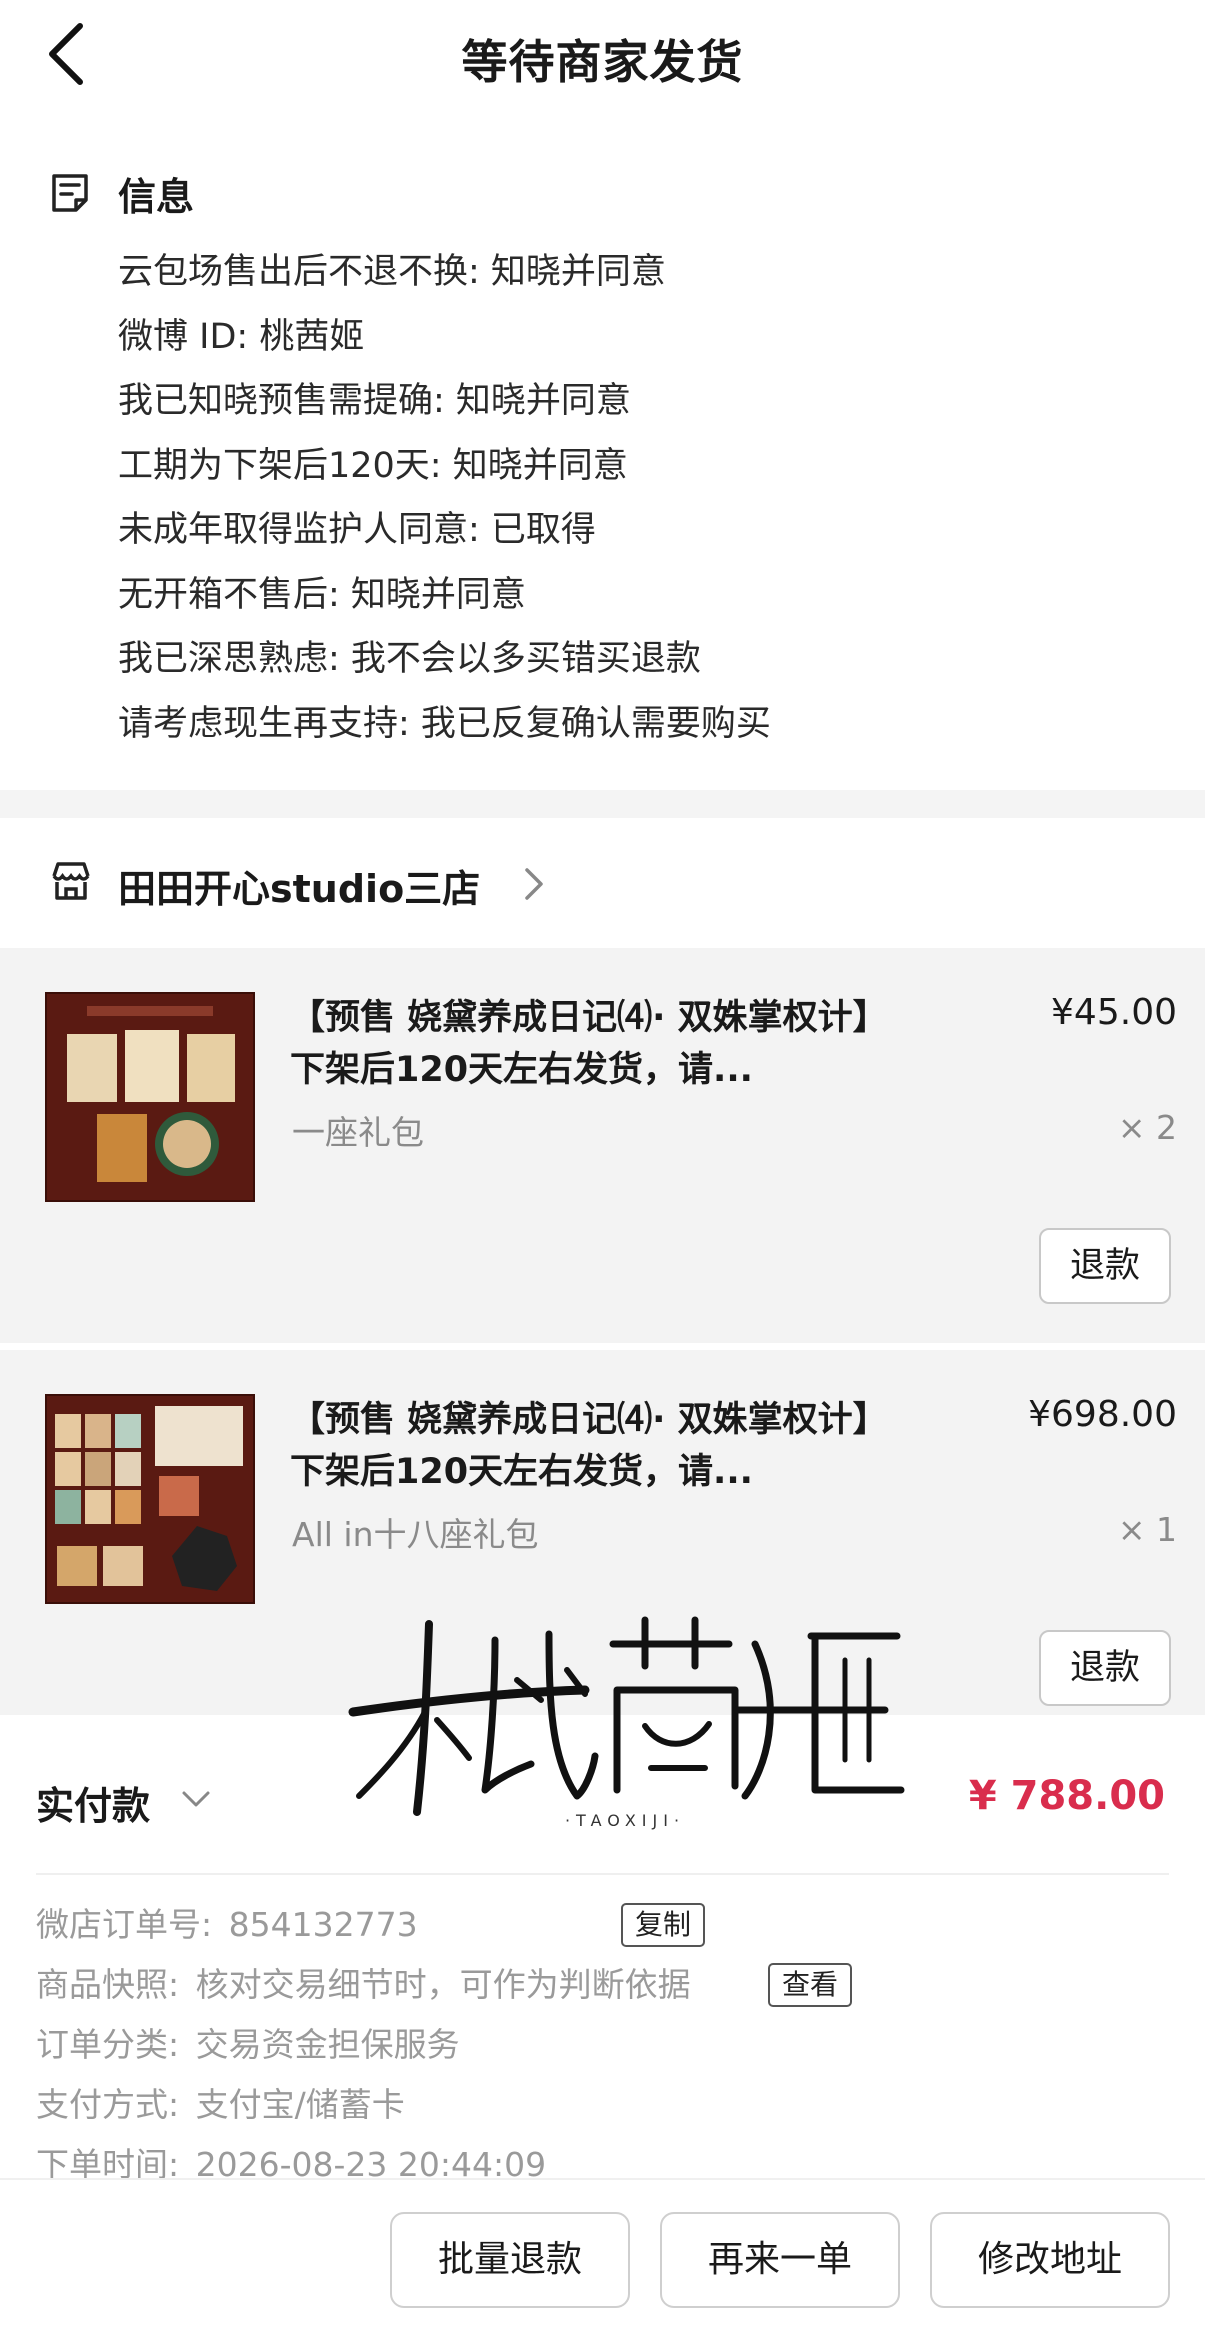 The width and height of the screenshot is (1205, 2326). What do you see at coordinates (510, 2260) in the screenshot?
I see `batch-refund-button: 批量退款` at bounding box center [510, 2260].